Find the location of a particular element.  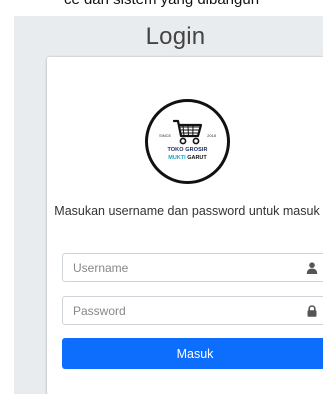

partial-caption-text: ce dari sistem yang dibangun is located at coordinates (161, 4).